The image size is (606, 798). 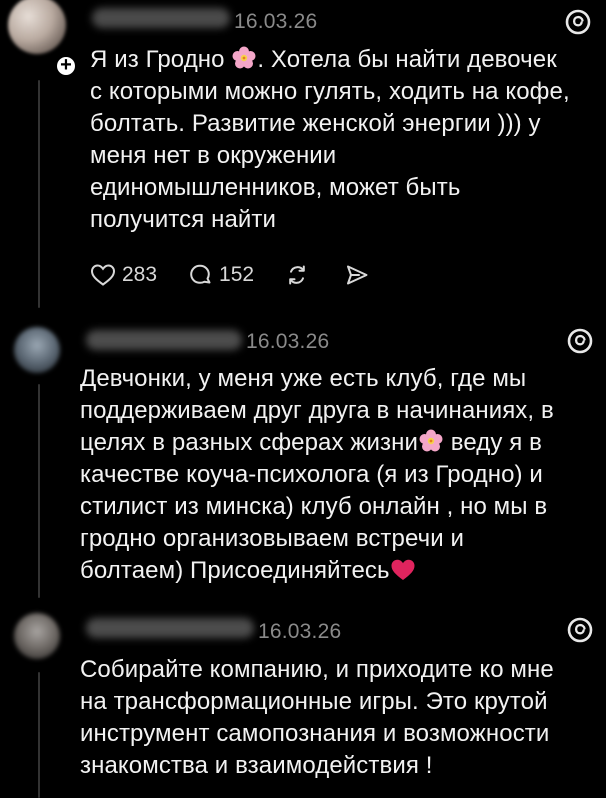 I want to click on comment-button: 152, so click(x=220, y=275).